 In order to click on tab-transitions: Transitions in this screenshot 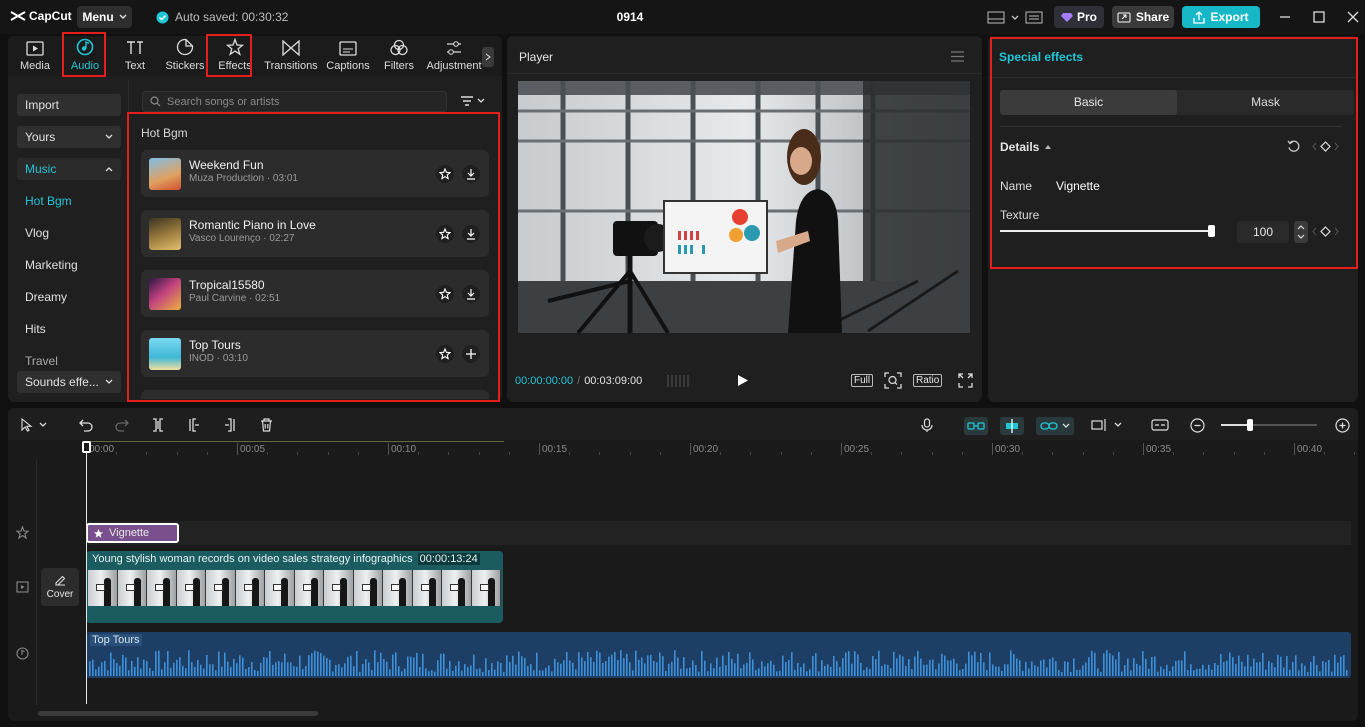, I will do `click(291, 56)`.